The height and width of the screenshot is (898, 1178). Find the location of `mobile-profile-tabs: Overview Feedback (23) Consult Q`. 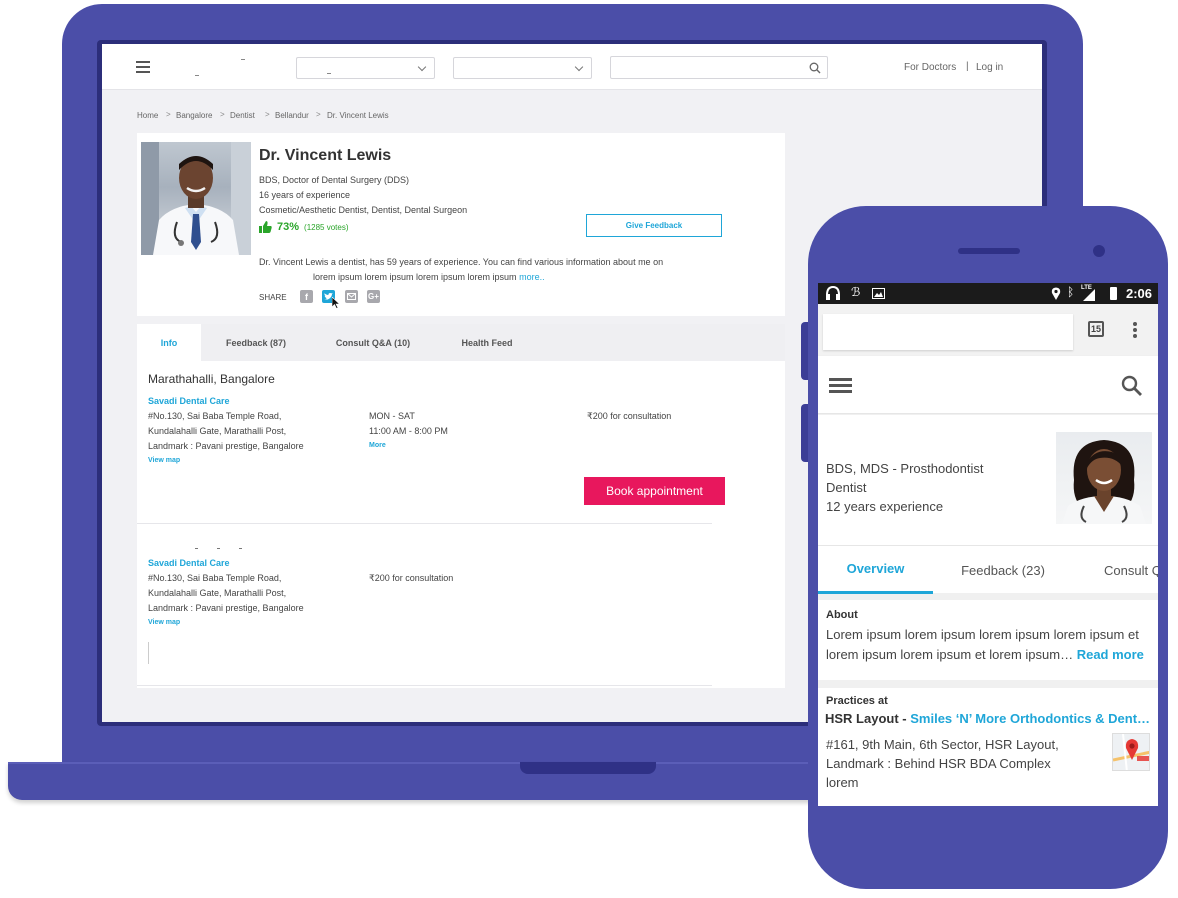

mobile-profile-tabs: Overview Feedback (23) Consult Q is located at coordinates (988, 569).